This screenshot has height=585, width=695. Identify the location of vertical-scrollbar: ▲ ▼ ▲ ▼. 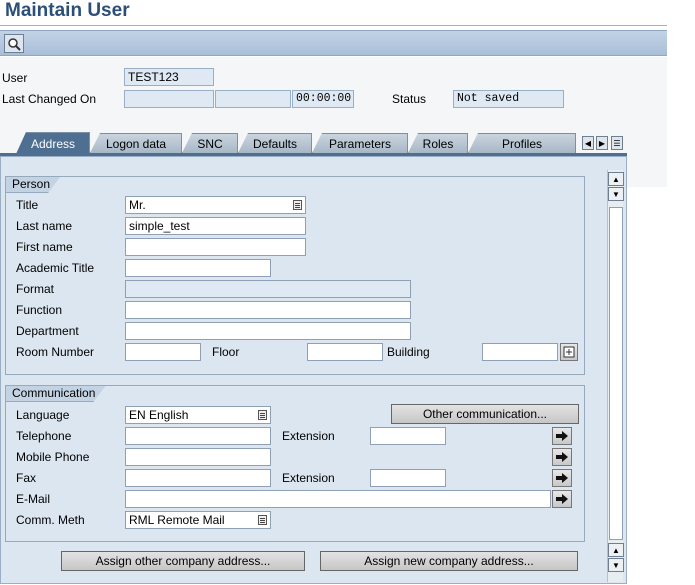
(615, 376).